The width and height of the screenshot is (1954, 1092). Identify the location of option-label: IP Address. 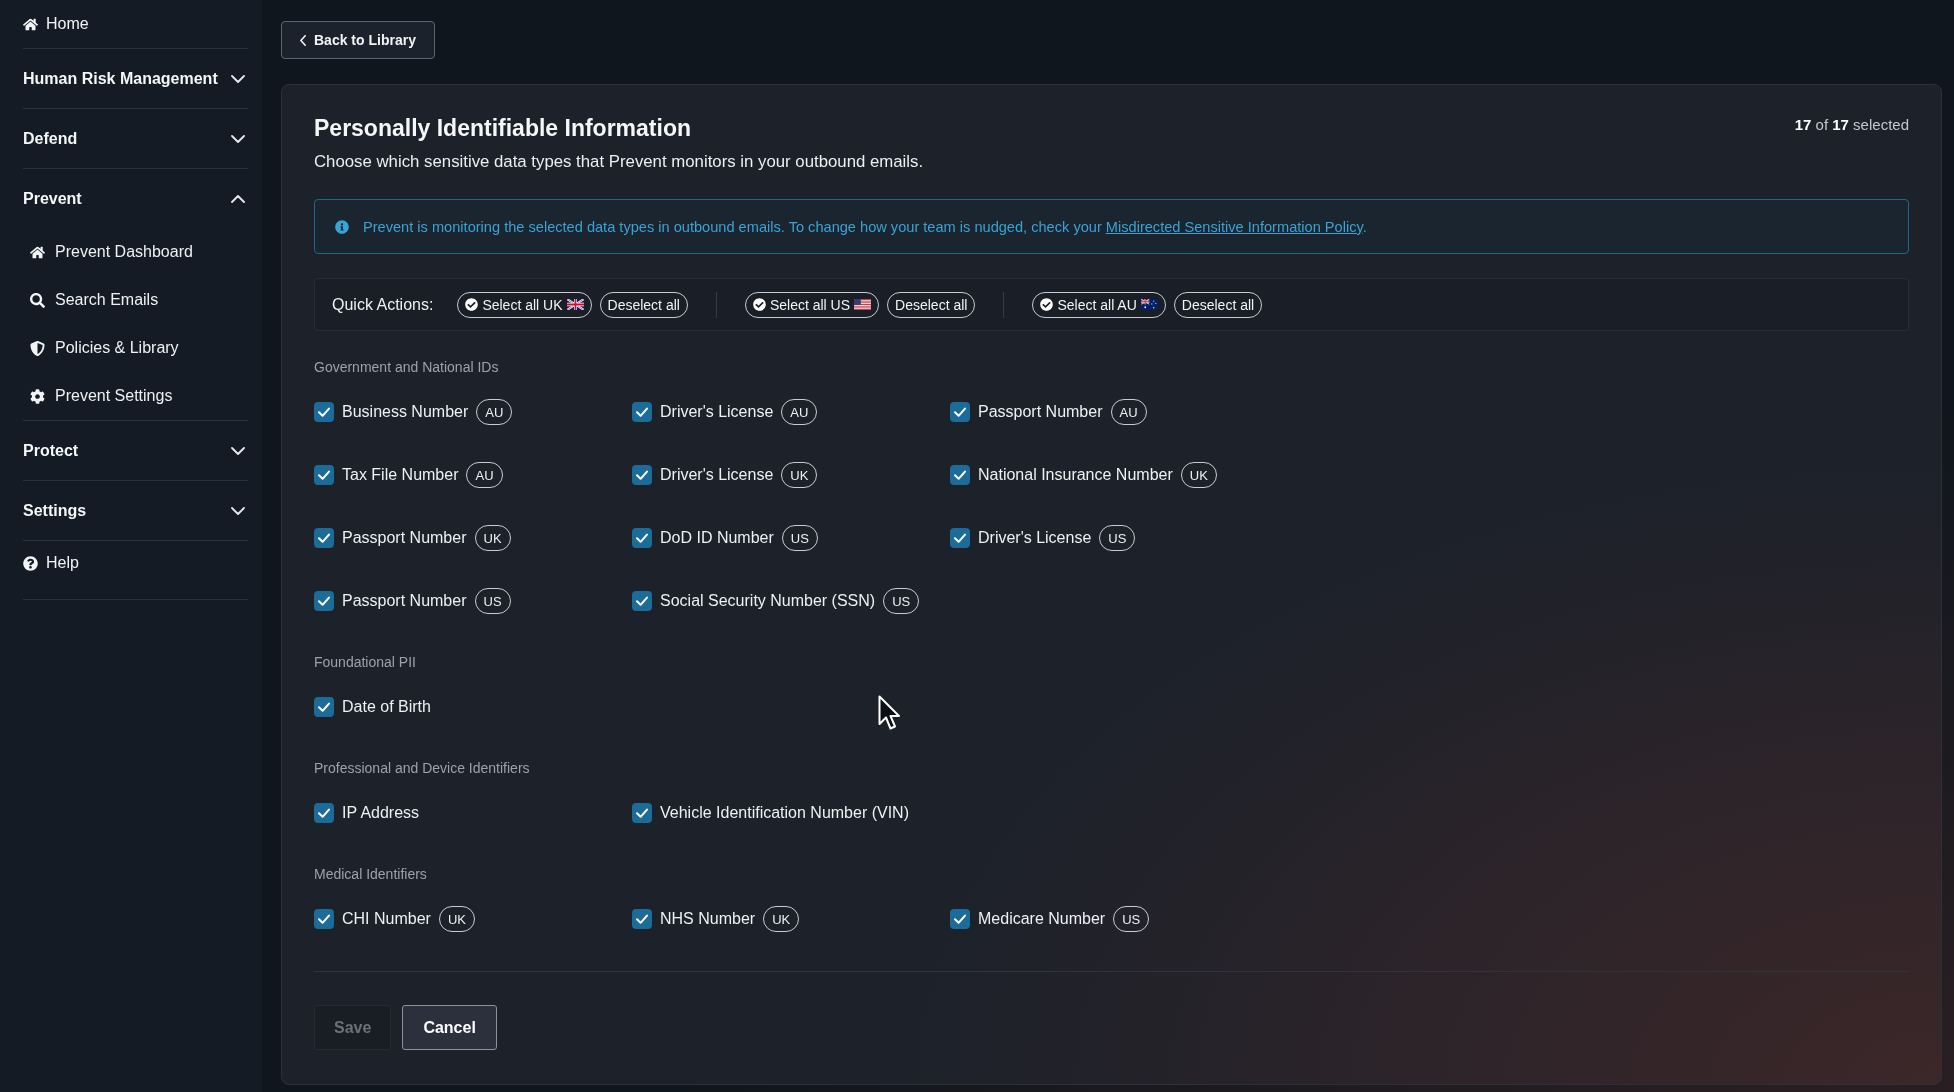
(381, 813).